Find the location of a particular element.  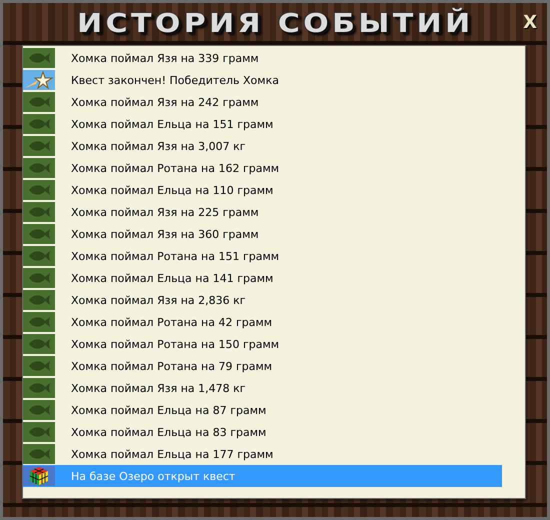

event-text: Хомка поймал Ротана на 79 грамм is located at coordinates (171, 366).